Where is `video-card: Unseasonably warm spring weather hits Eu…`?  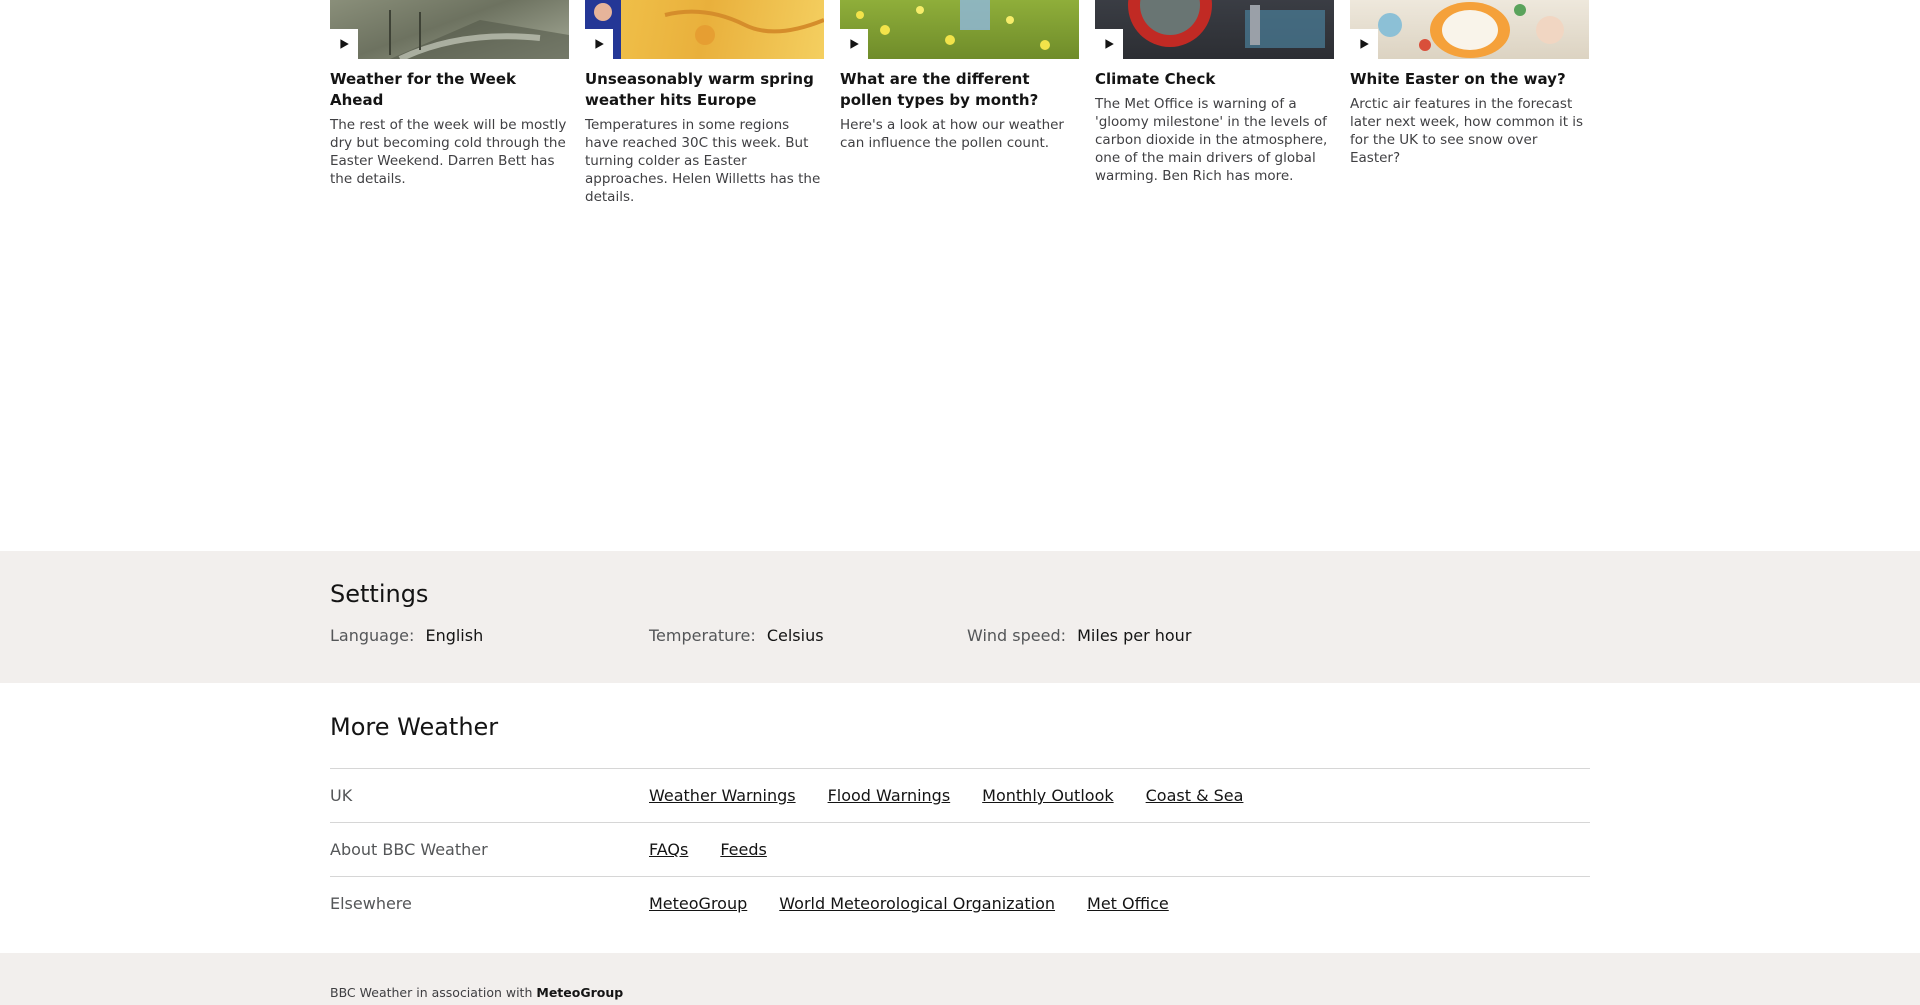 video-card: Unseasonably warm spring weather hits Eu… is located at coordinates (704, 102).